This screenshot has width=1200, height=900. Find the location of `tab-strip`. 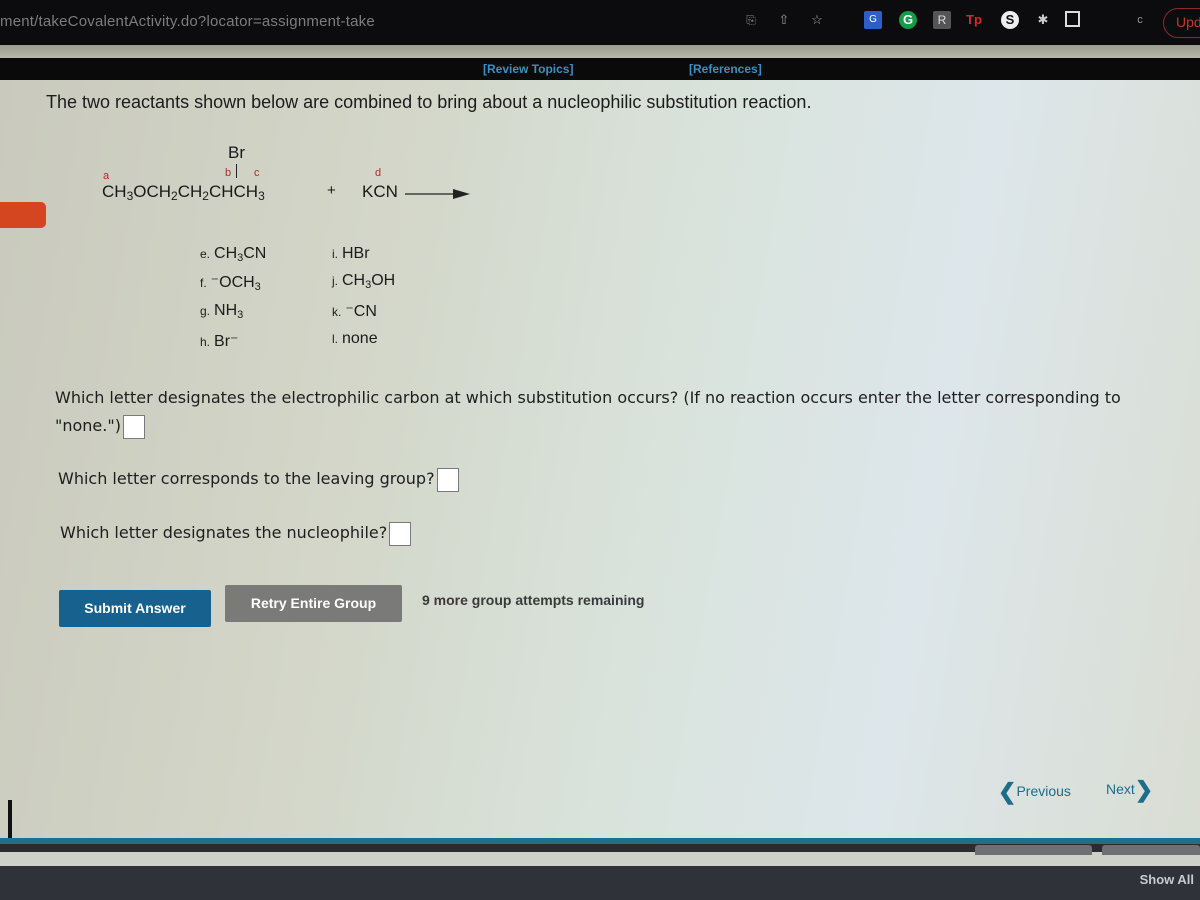

tab-strip is located at coordinates (600, 51).